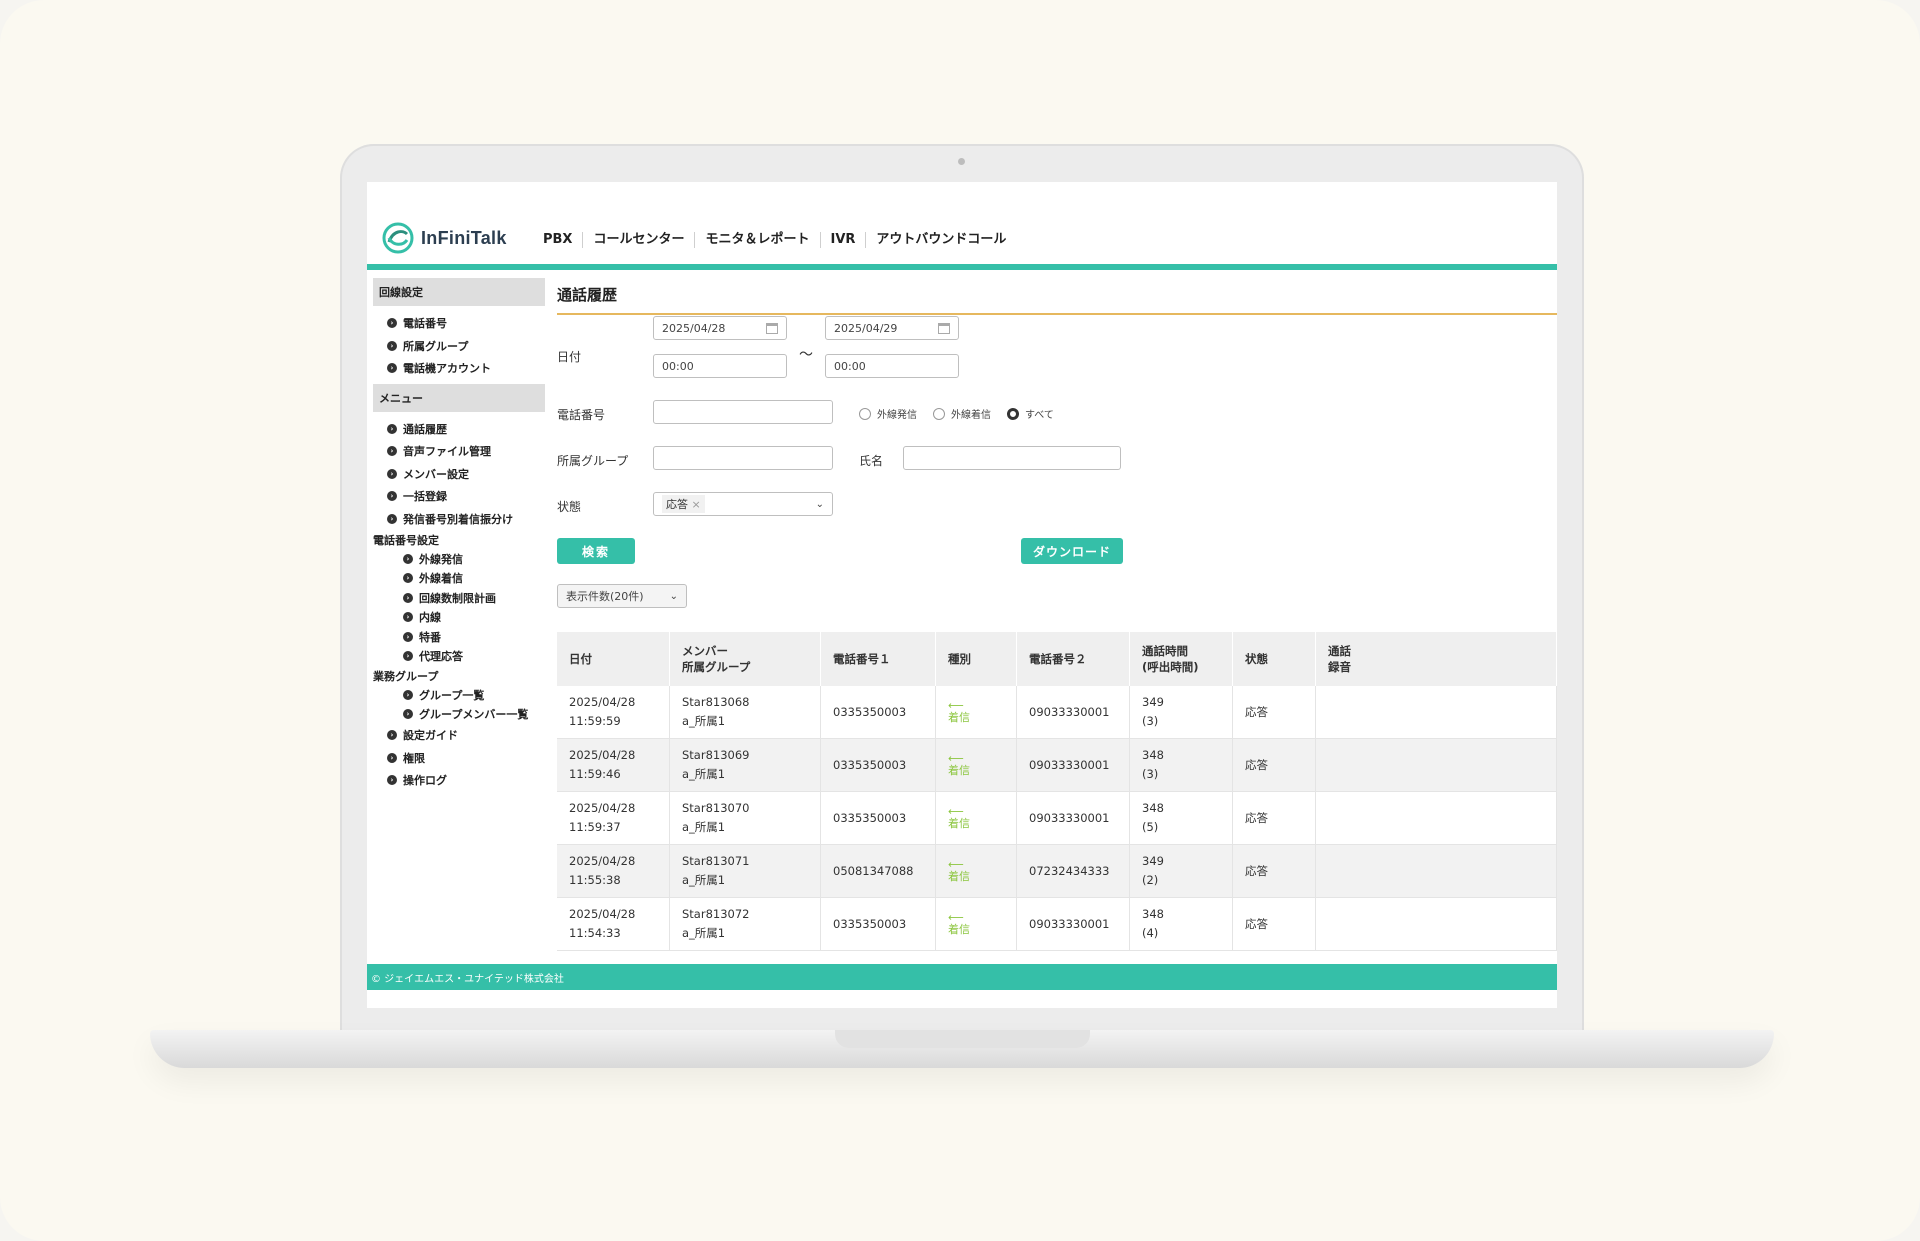 This screenshot has height=1241, width=1920. I want to click on header-divider, so click(962, 267).